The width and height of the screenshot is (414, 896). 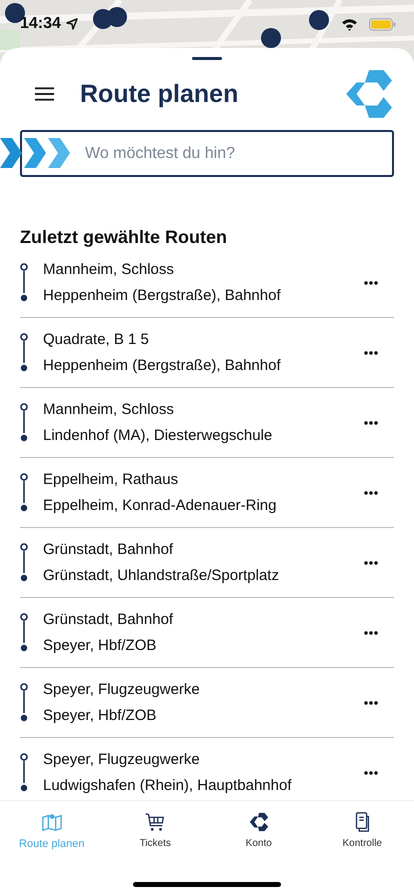 What do you see at coordinates (207, 633) in the screenshot?
I see `route-item: Grünstadt, Bahnhof Speyer, Hbf/ZOB` at bounding box center [207, 633].